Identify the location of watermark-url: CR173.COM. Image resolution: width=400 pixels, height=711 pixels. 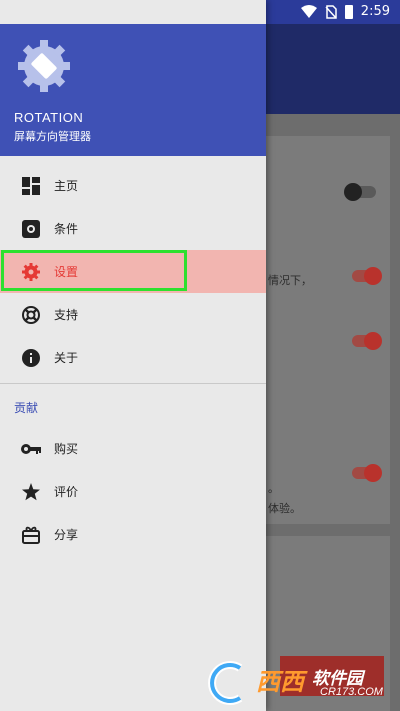
(351, 692).